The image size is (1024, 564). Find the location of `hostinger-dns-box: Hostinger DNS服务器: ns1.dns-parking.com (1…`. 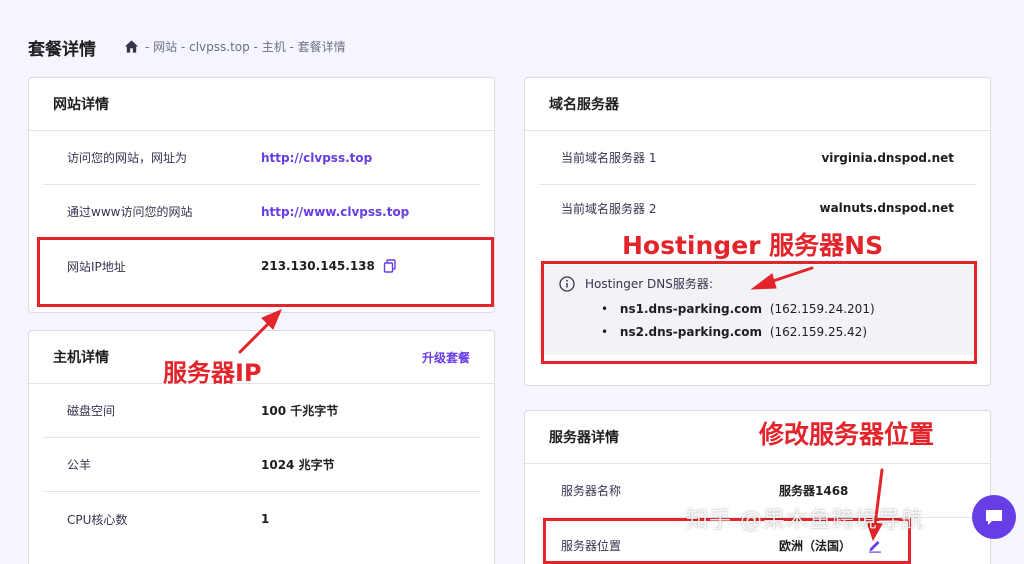

hostinger-dns-box: Hostinger DNS服务器: ns1.dns-parking.com (1… is located at coordinates (757, 310).